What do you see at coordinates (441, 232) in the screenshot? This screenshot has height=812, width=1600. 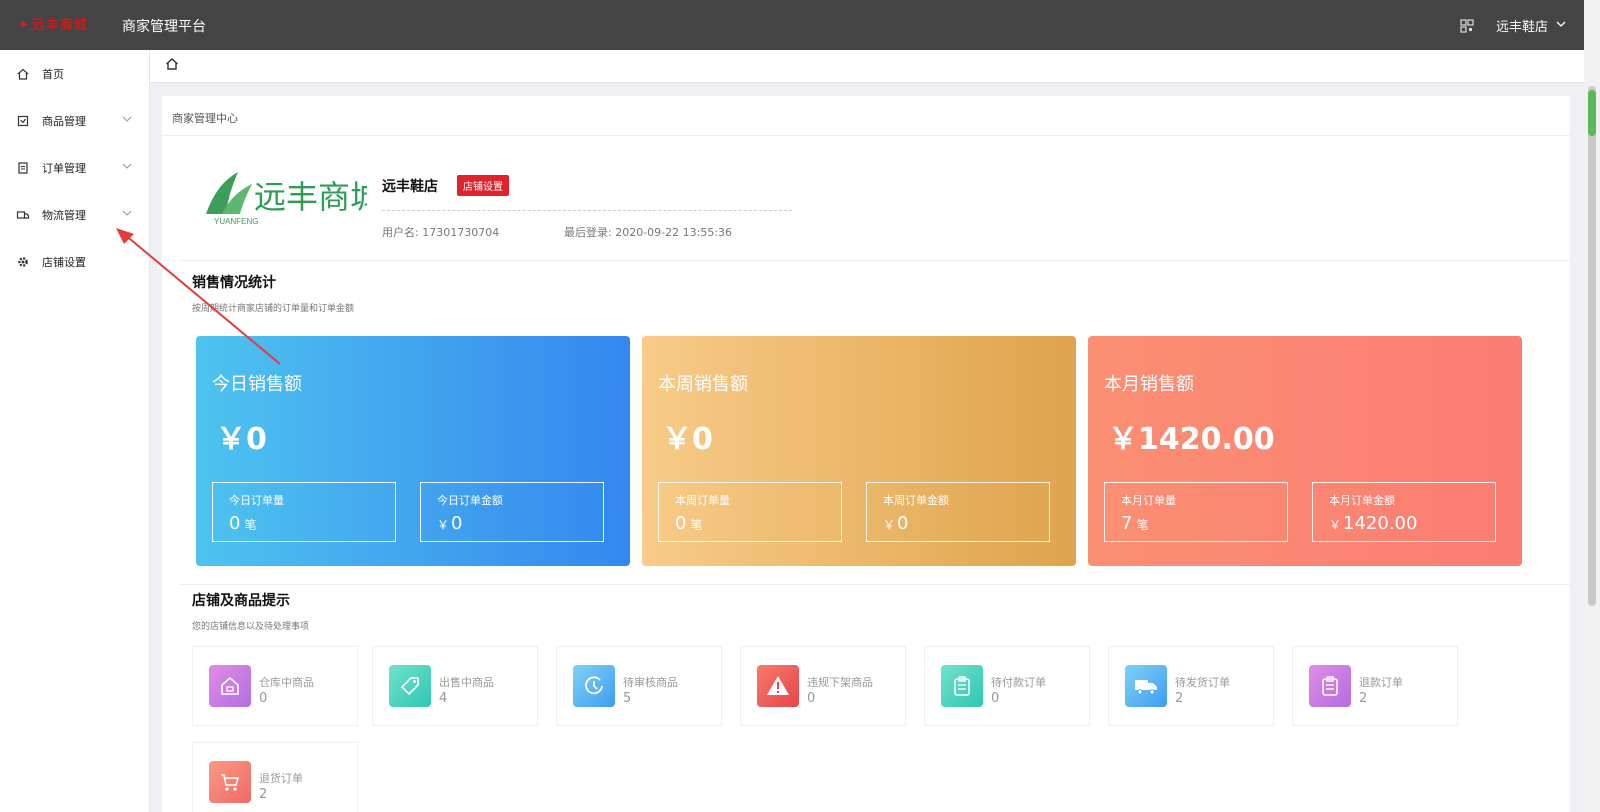 I see `username-text: 用户名: 17301730704` at bounding box center [441, 232].